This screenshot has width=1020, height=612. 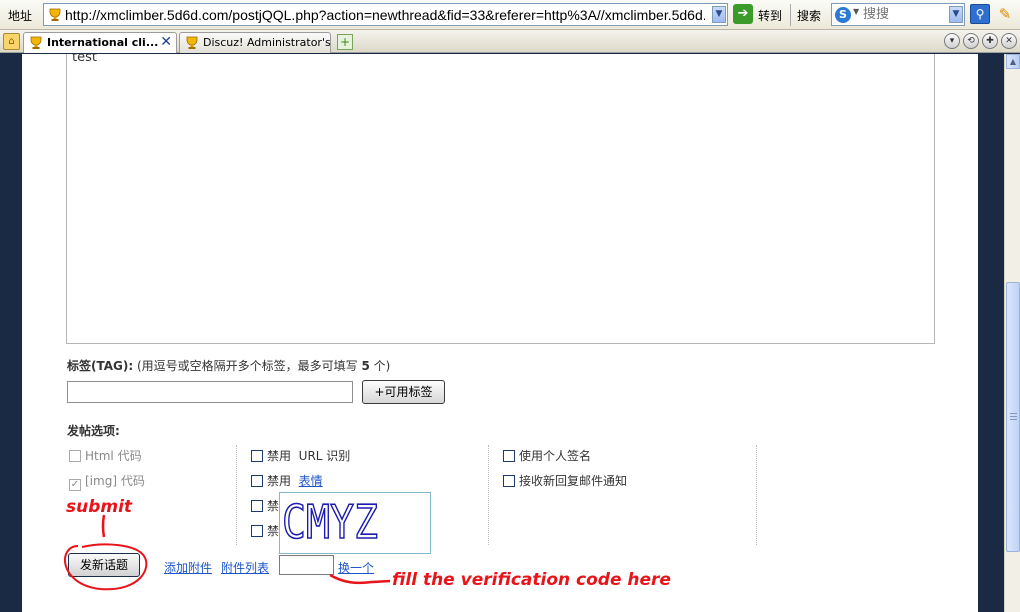 I want to click on img-code-label: [img] 代码, so click(x=115, y=481).